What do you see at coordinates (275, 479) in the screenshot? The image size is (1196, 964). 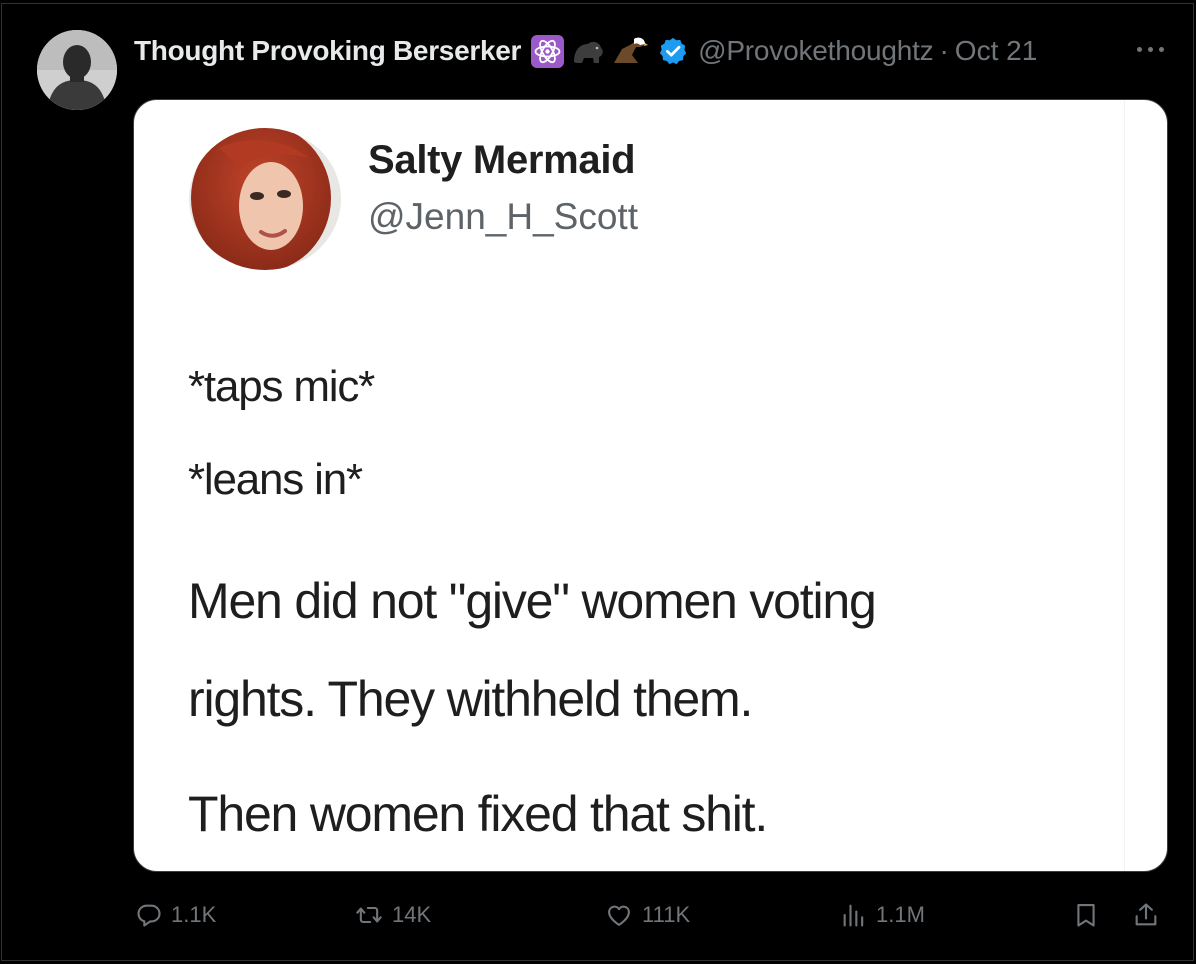 I see `embedded-text-line: *leans in*` at bounding box center [275, 479].